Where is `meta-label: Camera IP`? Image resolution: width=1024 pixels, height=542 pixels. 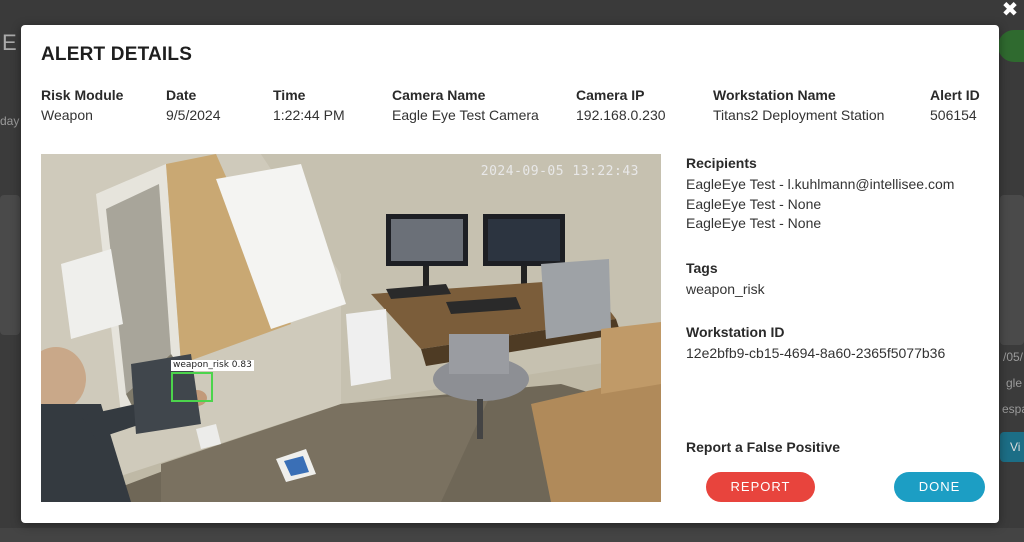
meta-label: Camera IP is located at coordinates (610, 95).